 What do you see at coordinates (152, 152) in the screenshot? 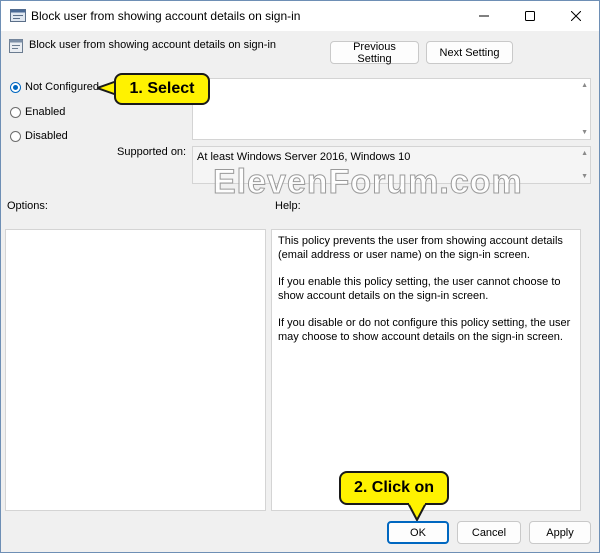
I see `supported-on-label: Supported on:` at bounding box center [152, 152].